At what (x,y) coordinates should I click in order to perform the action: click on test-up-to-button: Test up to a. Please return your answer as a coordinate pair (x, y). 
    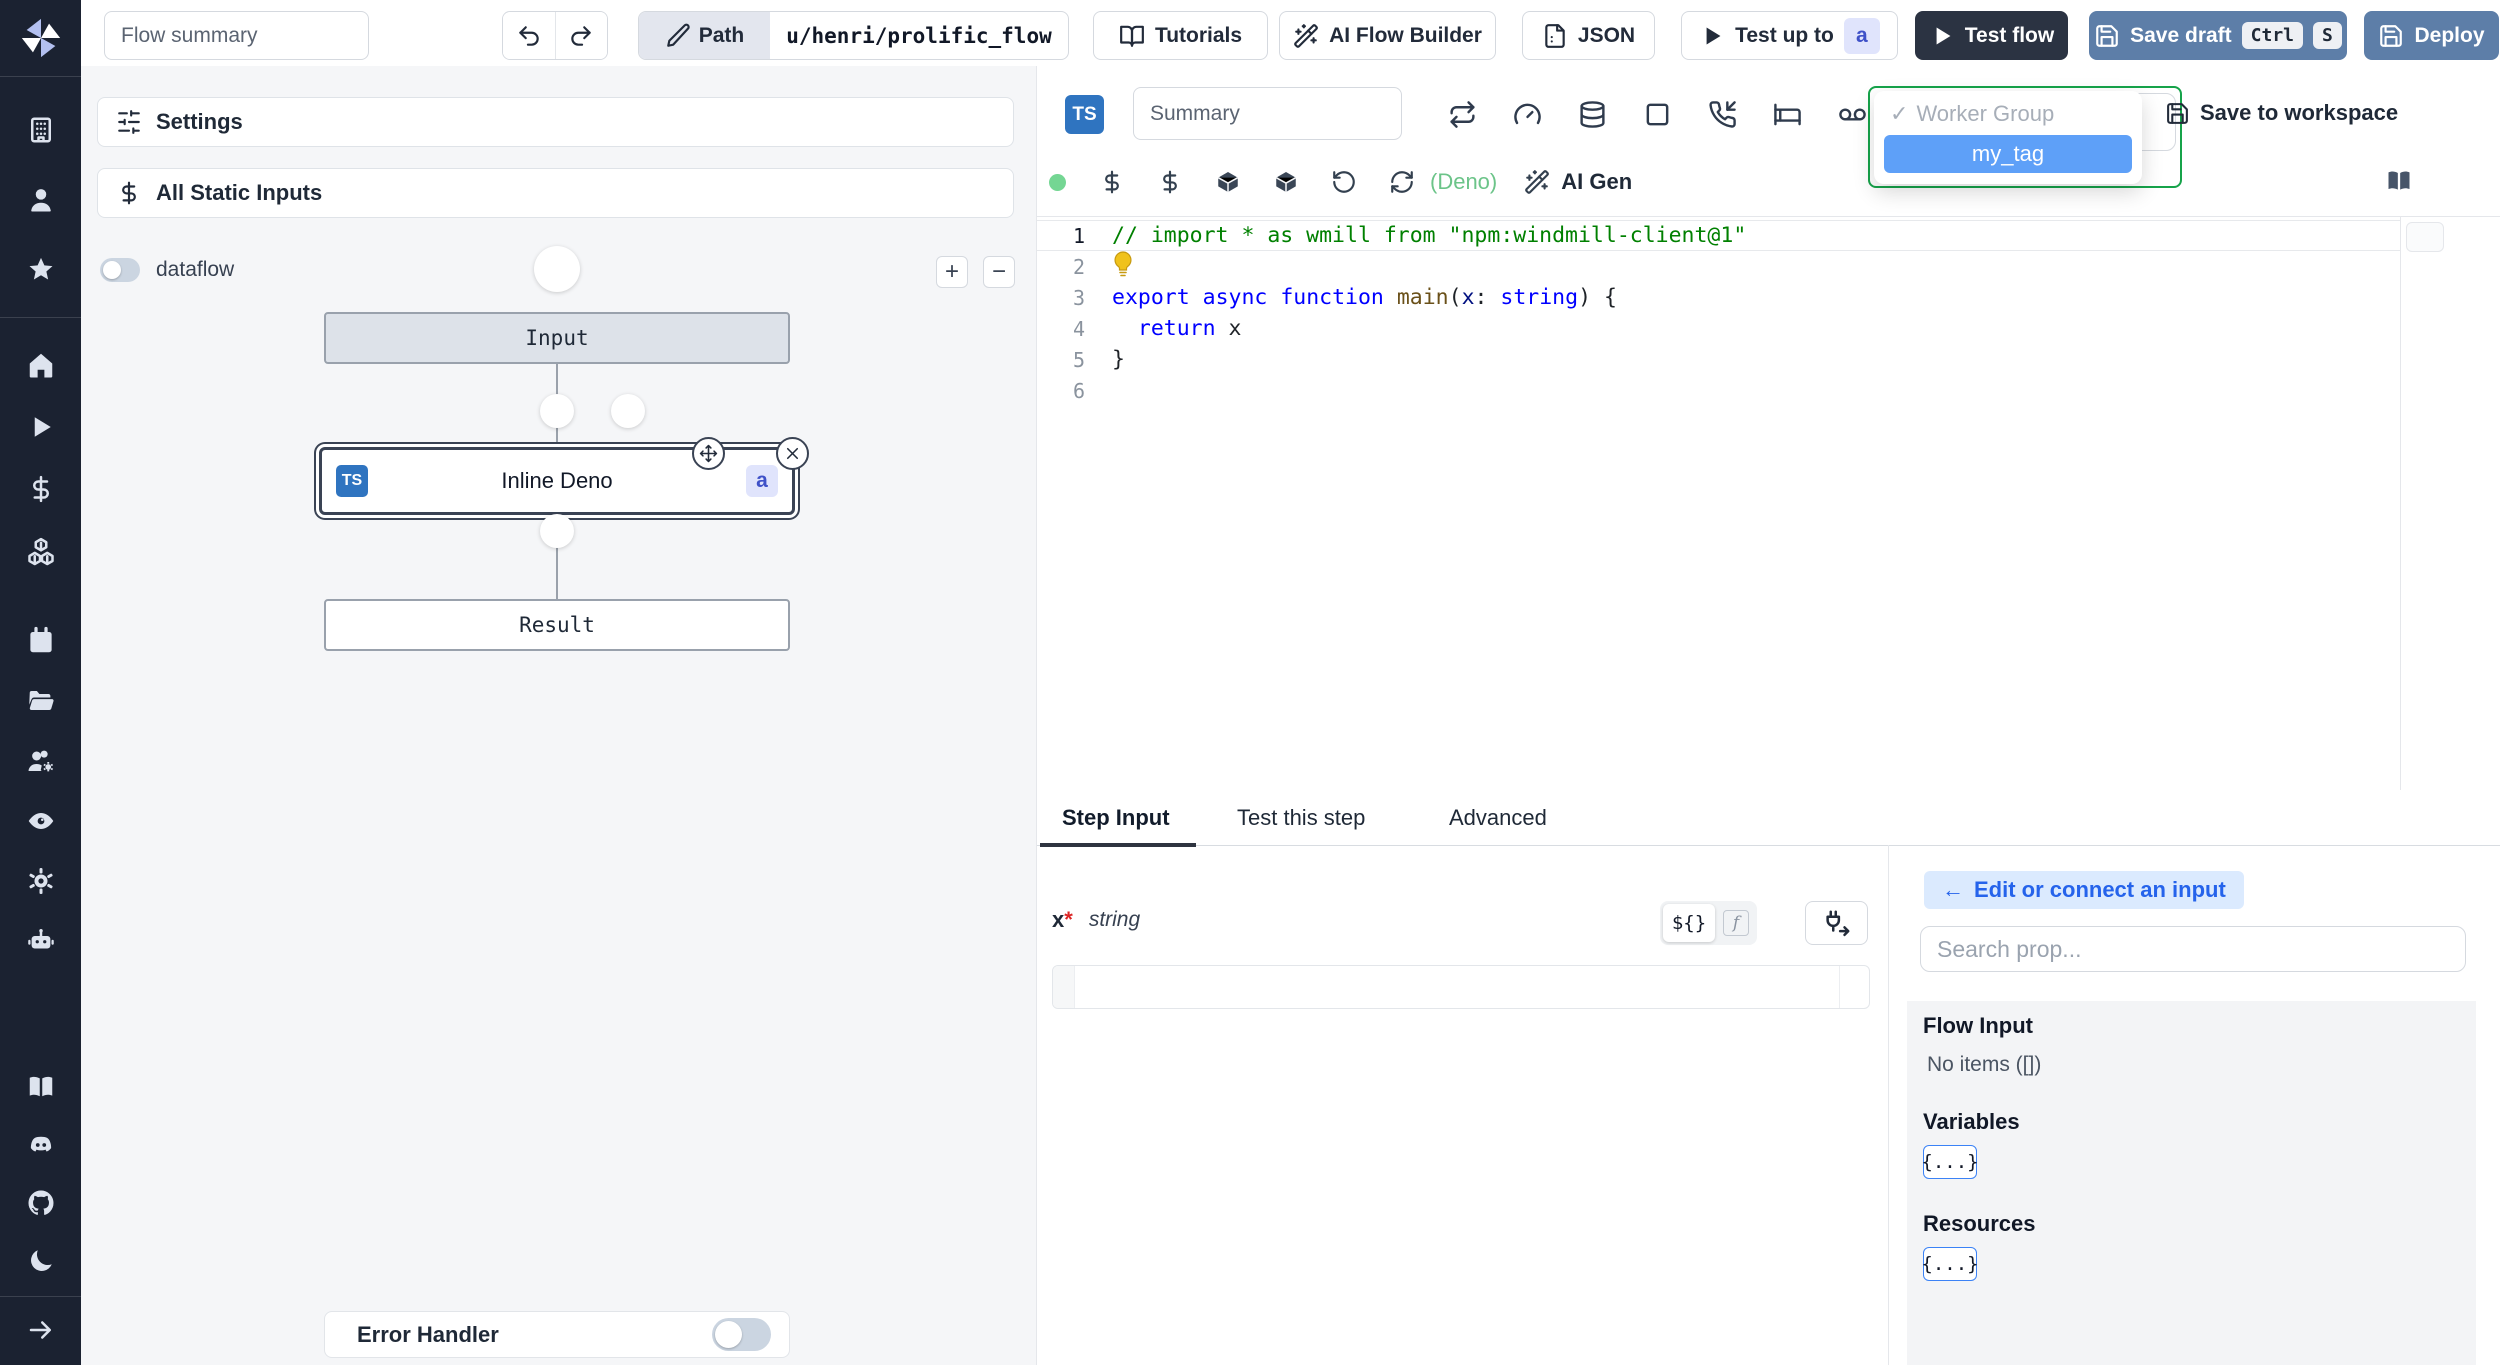
    Looking at the image, I should click on (1789, 35).